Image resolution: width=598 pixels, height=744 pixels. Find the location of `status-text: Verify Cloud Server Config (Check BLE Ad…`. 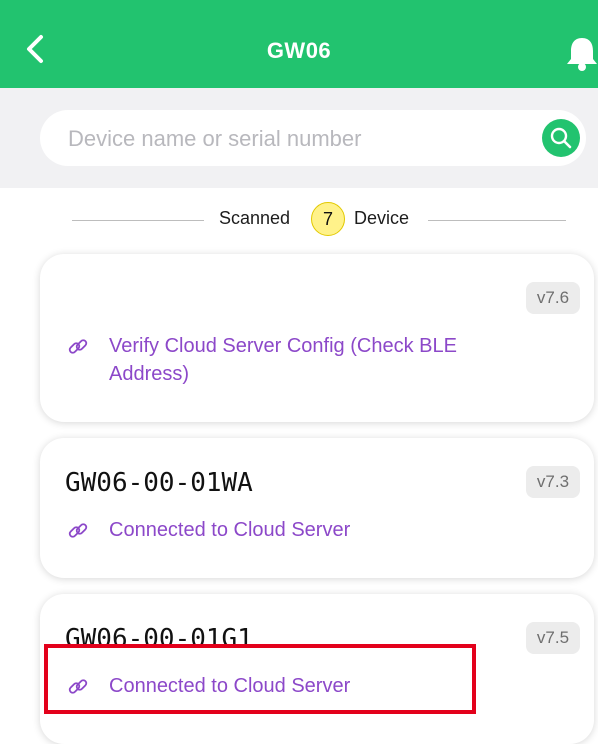

status-text: Verify Cloud Server Config (Check BLE Ad… is located at coordinates (283, 360).